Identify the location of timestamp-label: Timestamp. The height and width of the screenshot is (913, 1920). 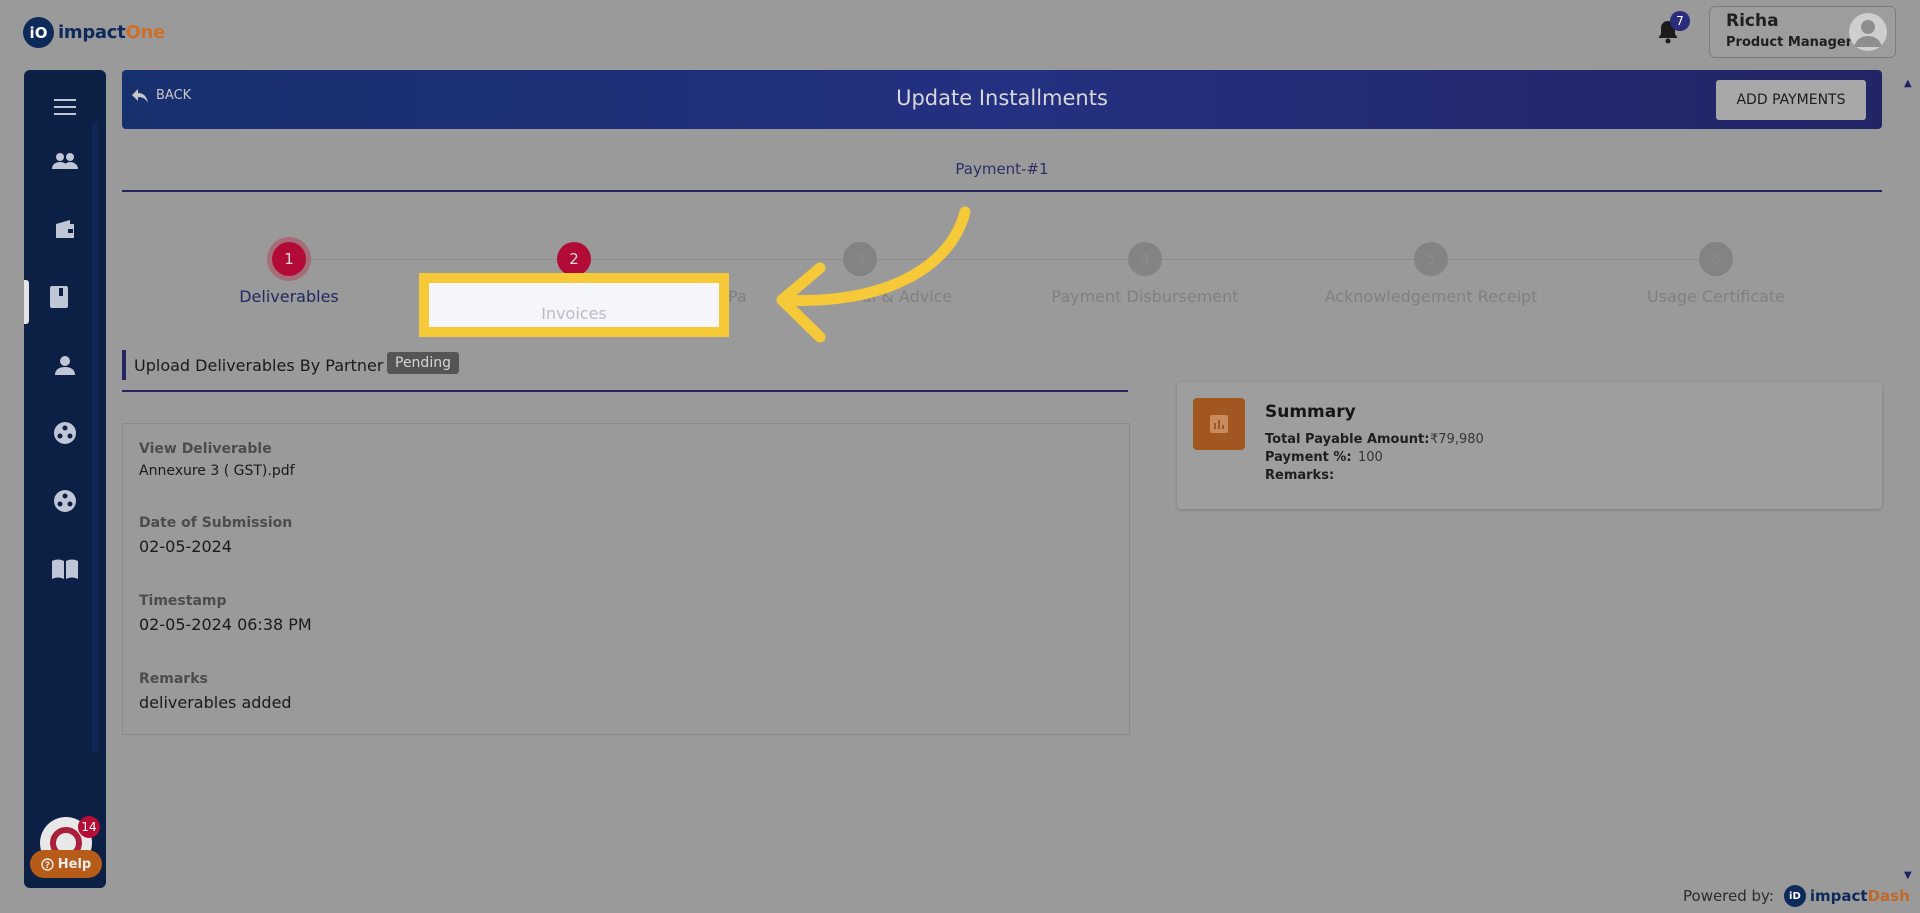
(183, 601).